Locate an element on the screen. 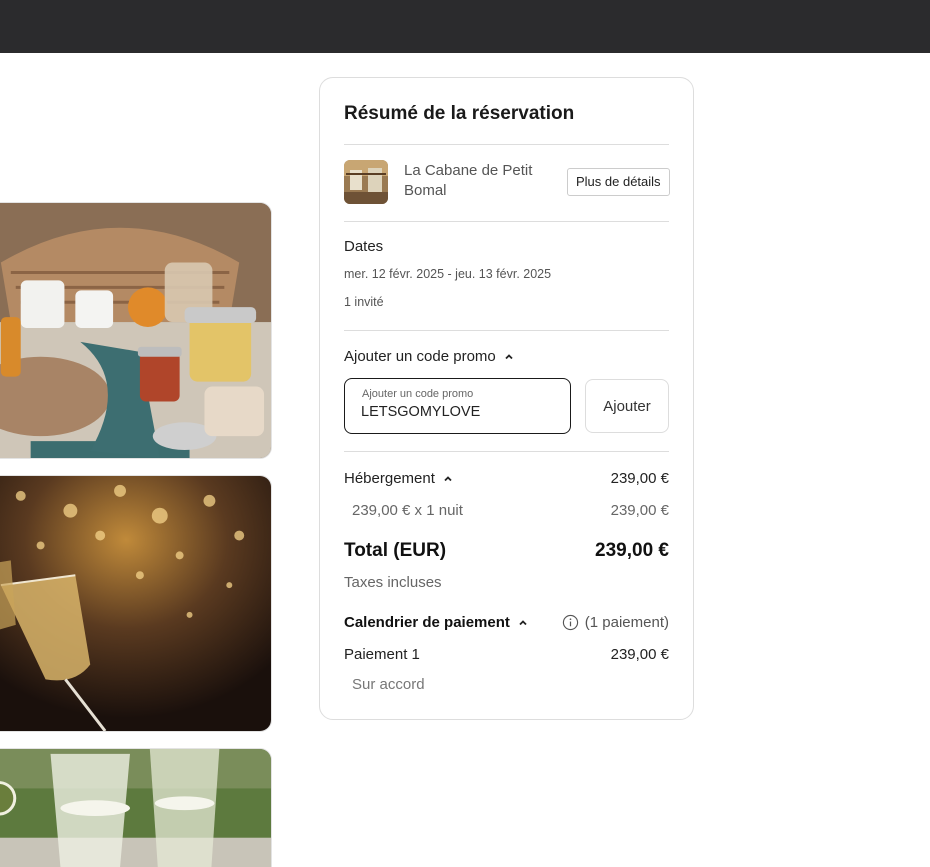  total-row: Total (EUR) 239,00 € is located at coordinates (506, 551).